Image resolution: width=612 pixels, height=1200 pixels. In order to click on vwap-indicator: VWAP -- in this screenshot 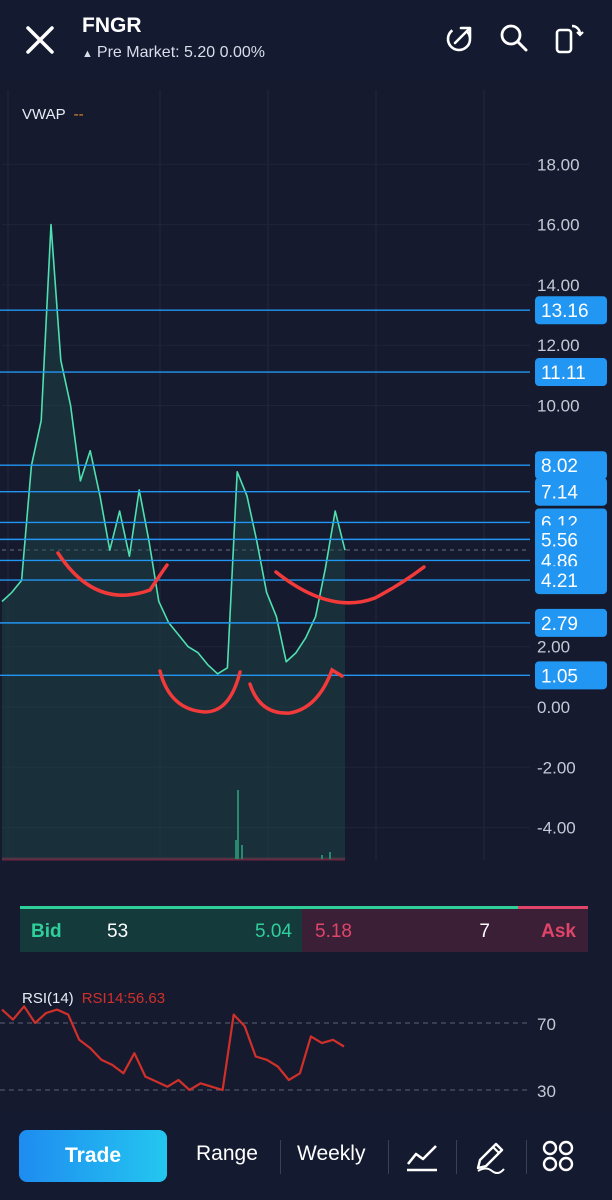, I will do `click(53, 114)`.